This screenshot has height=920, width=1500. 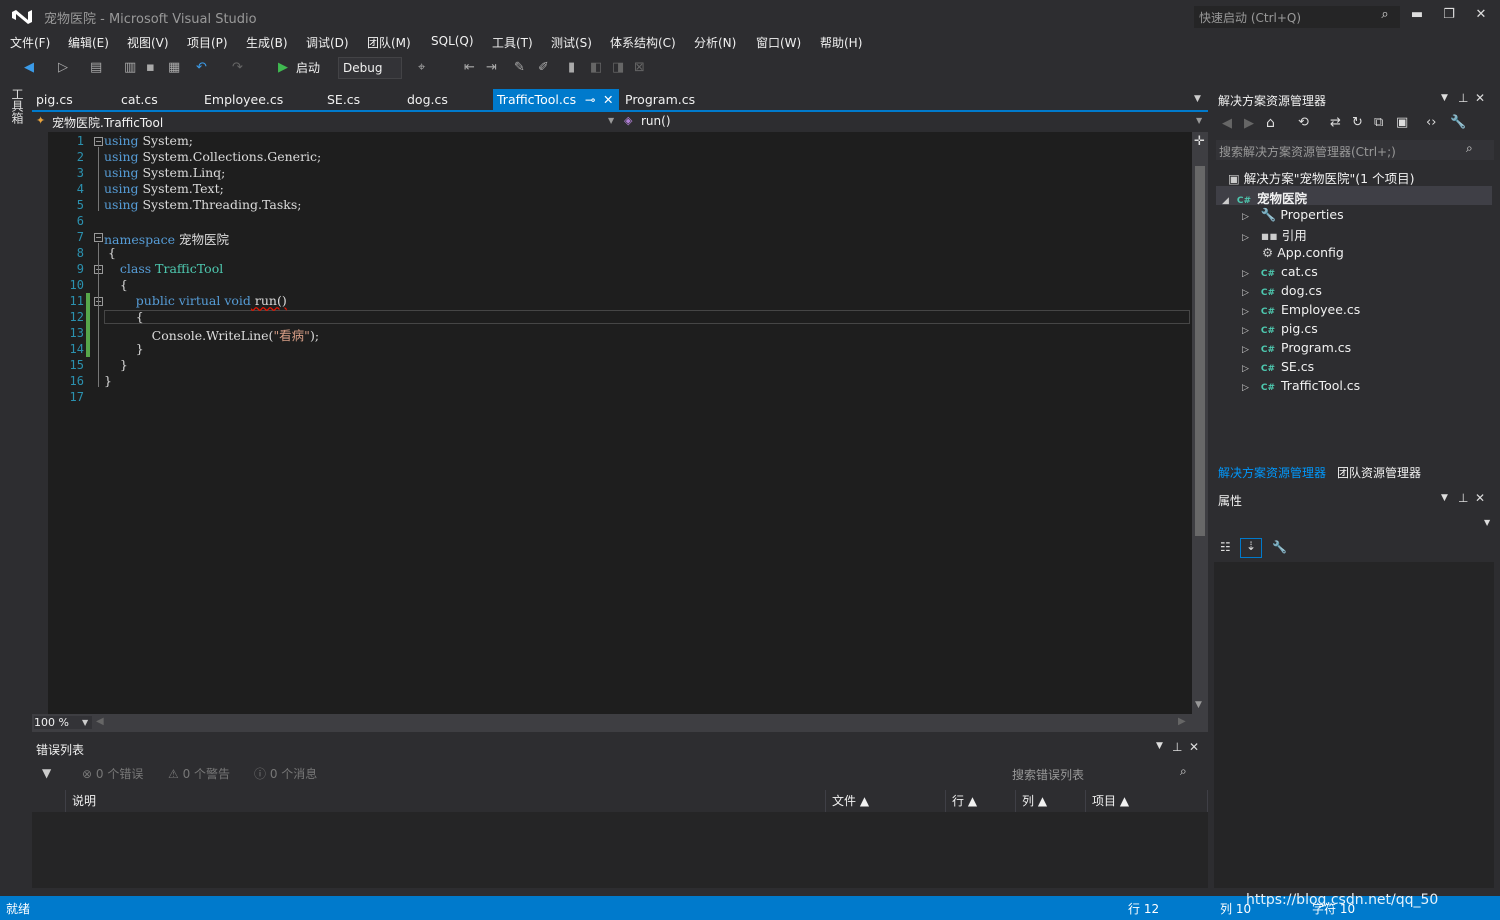 What do you see at coordinates (96, 68) in the screenshot?
I see `new-project-icon: ▤` at bounding box center [96, 68].